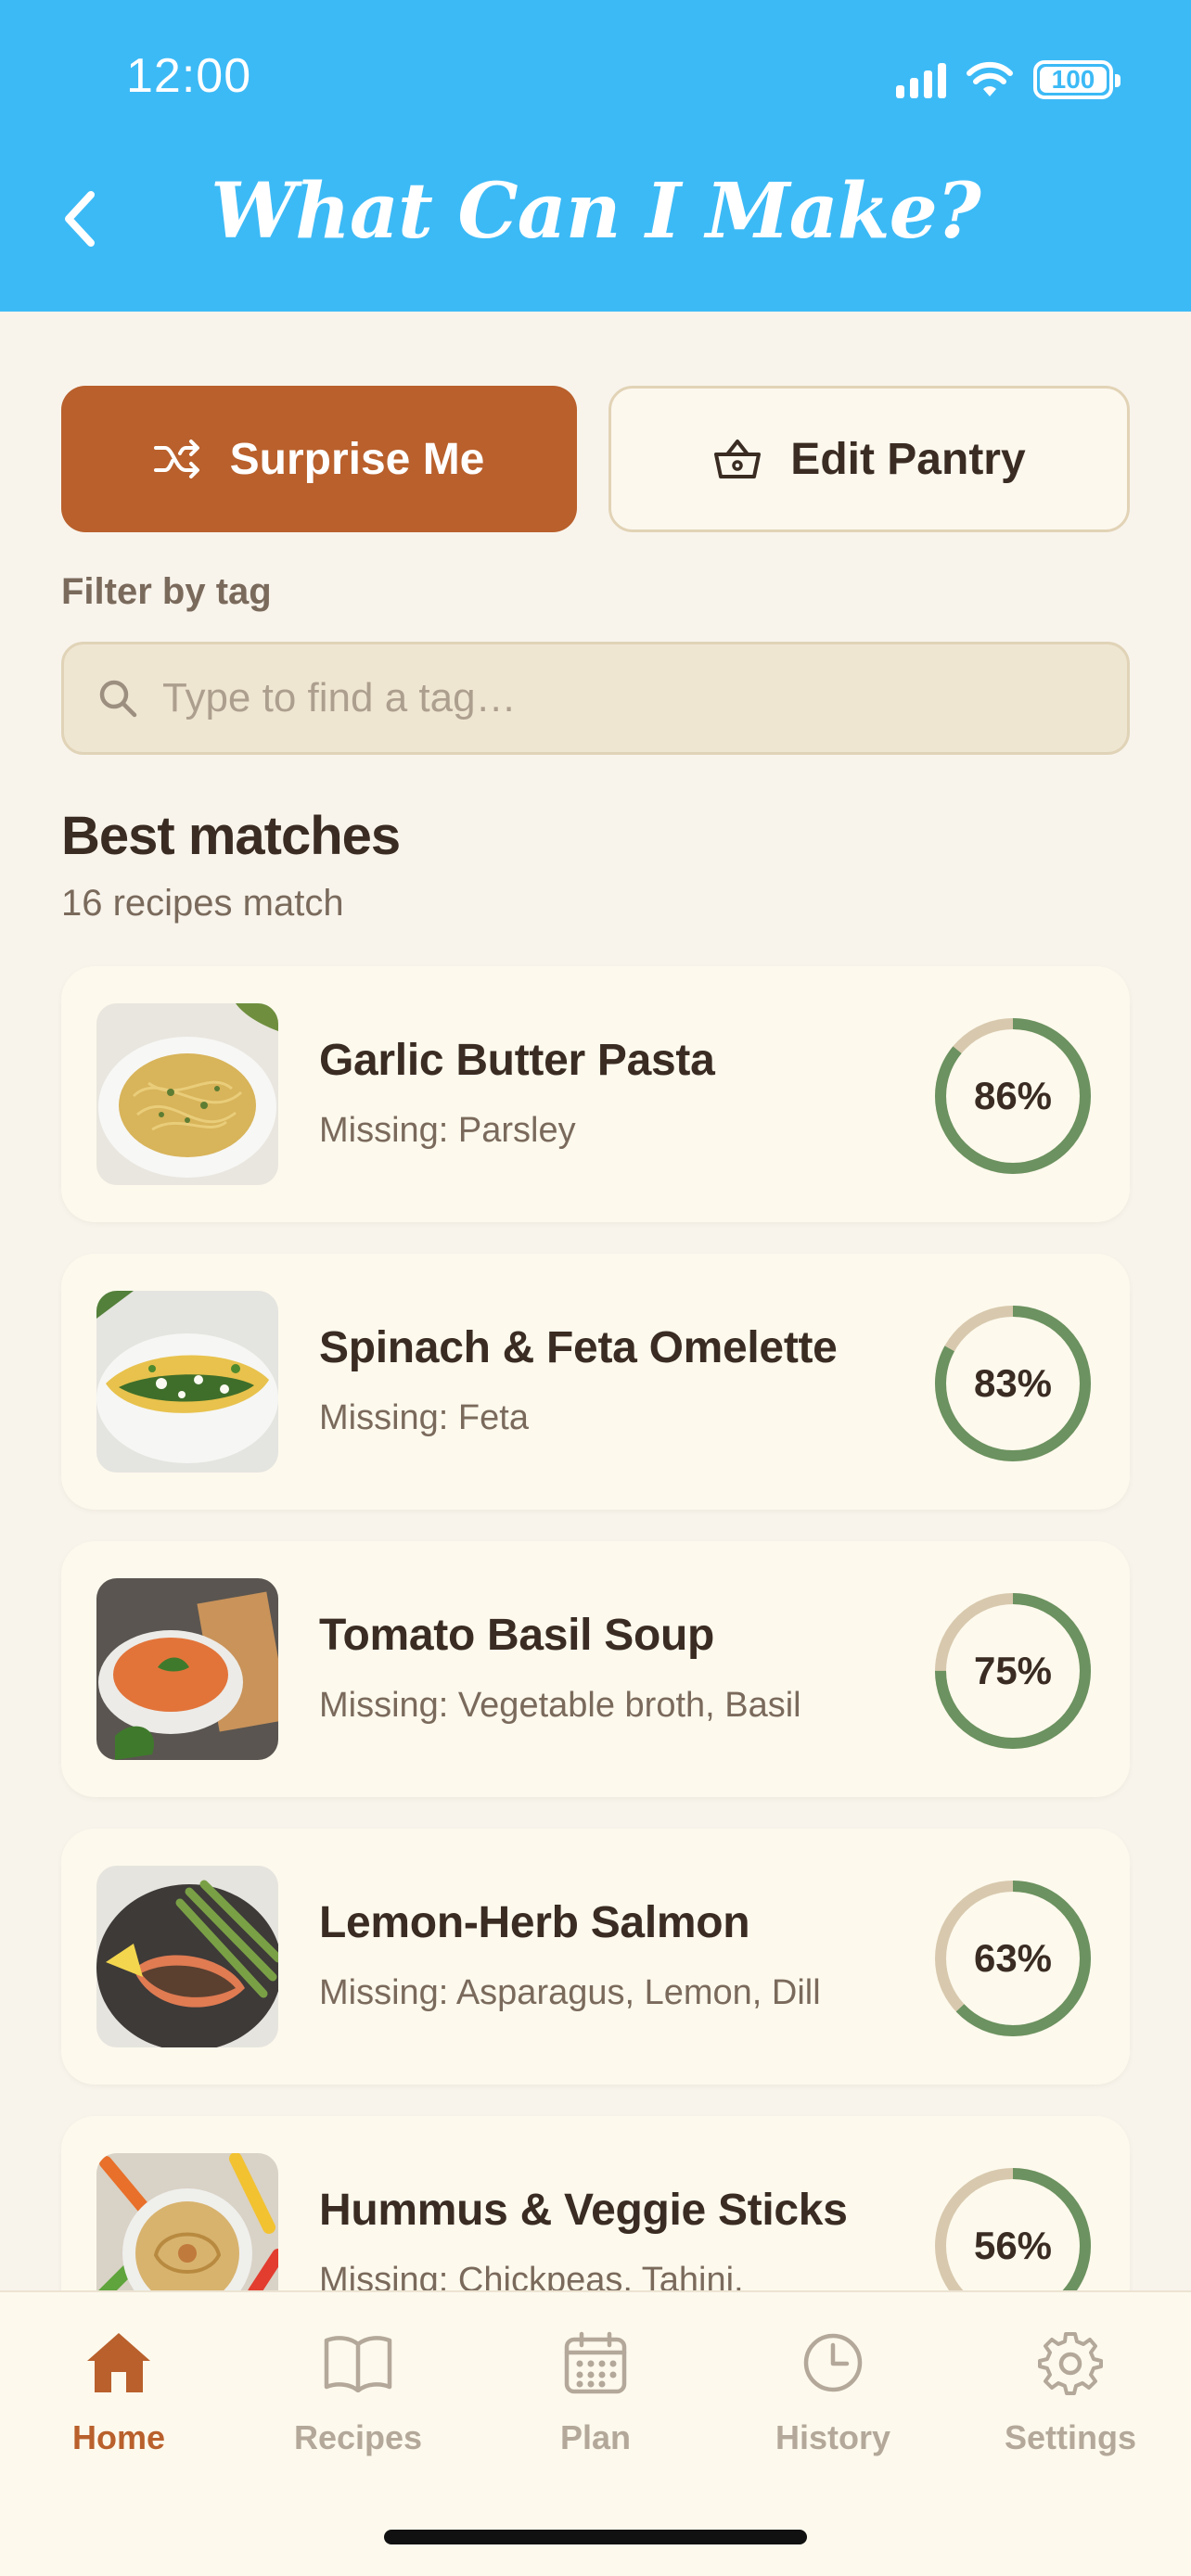 This screenshot has width=1191, height=2576. Describe the element at coordinates (532, 2275) in the screenshot. I see `recipe-missing: Missing: Chickpeas, Tahini,` at that location.